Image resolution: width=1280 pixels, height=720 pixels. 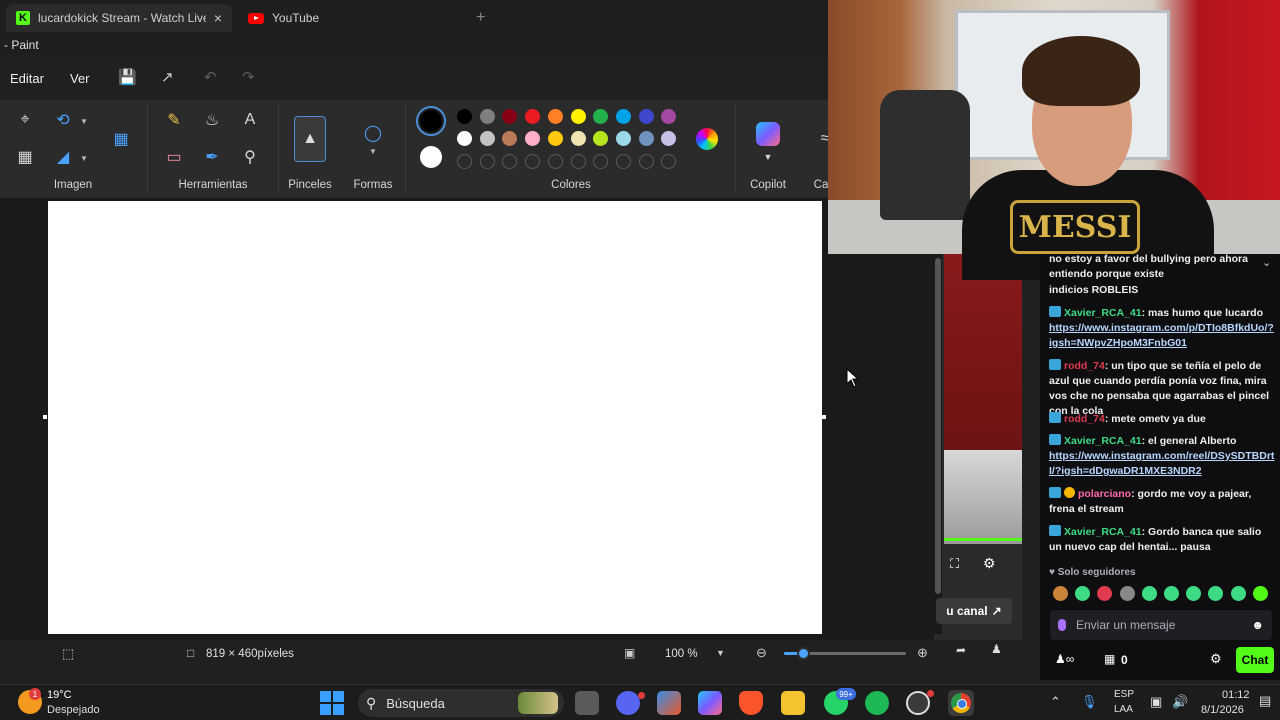 I want to click on close-icon: ×, so click(x=218, y=18).